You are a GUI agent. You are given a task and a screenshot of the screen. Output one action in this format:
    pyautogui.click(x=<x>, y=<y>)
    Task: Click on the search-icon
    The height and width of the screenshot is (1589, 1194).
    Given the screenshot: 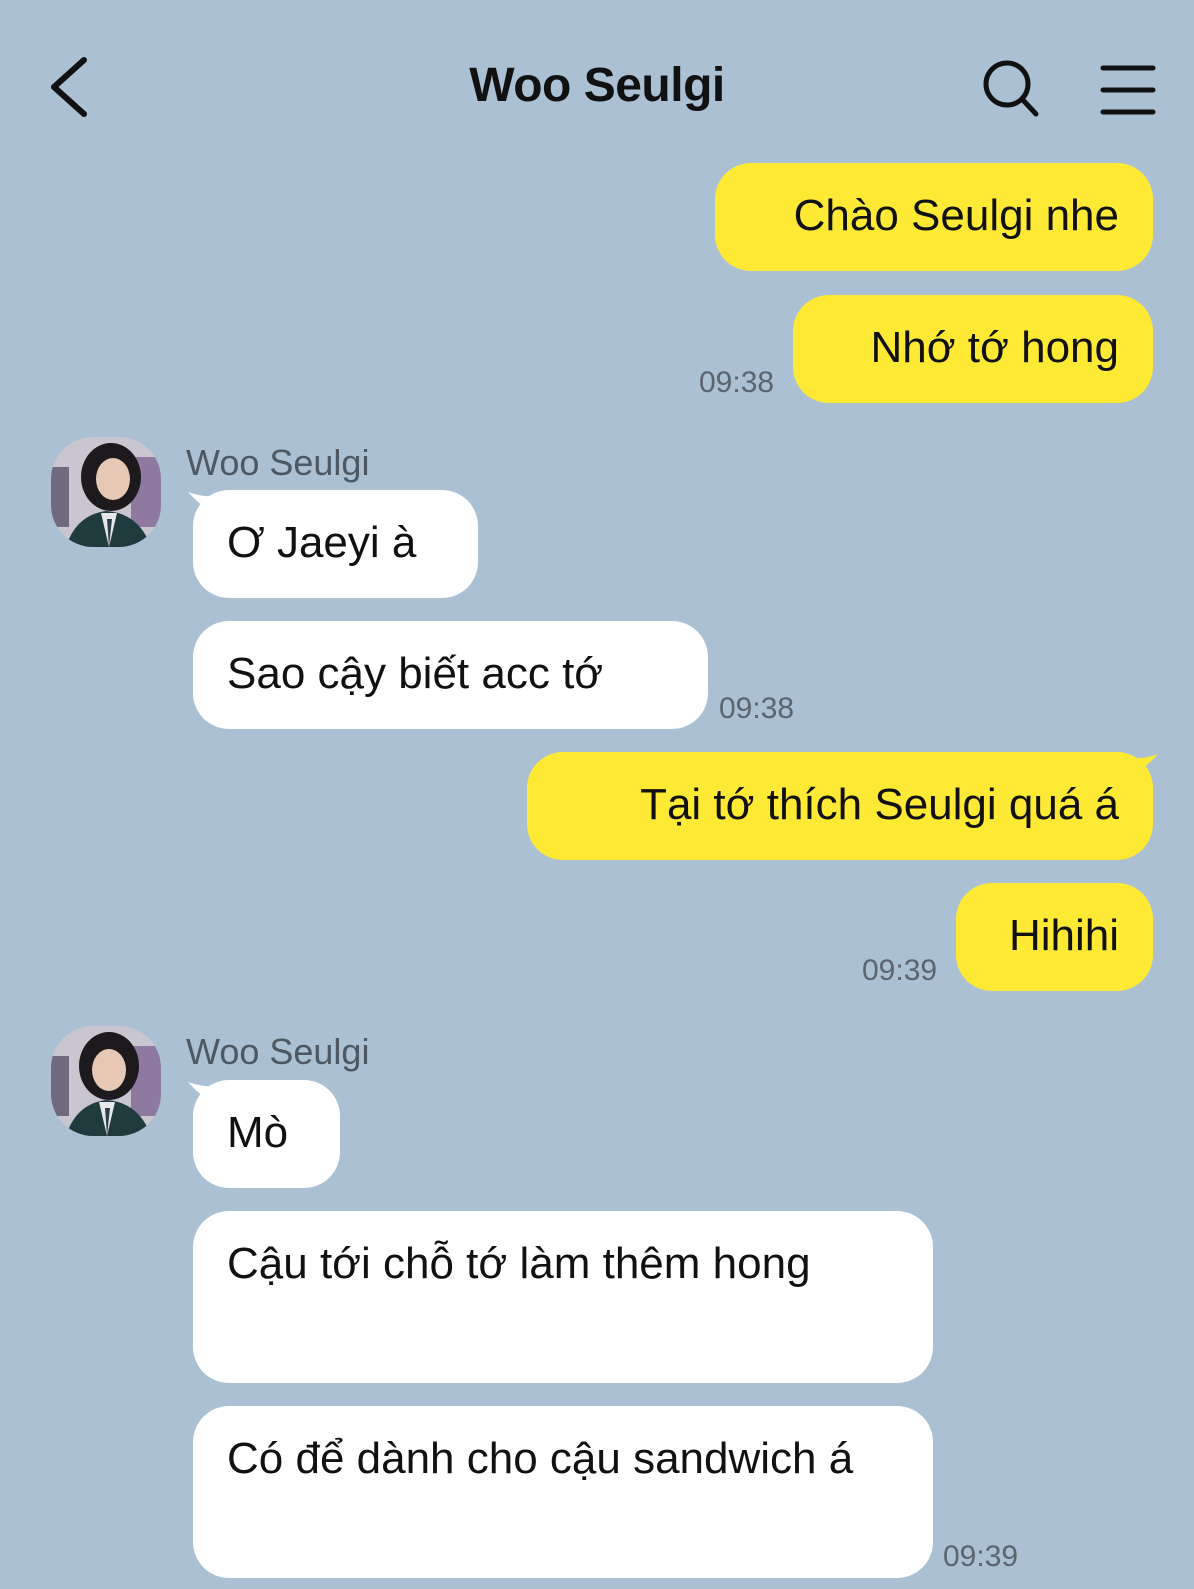 What is the action you would take?
    pyautogui.click(x=1011, y=88)
    